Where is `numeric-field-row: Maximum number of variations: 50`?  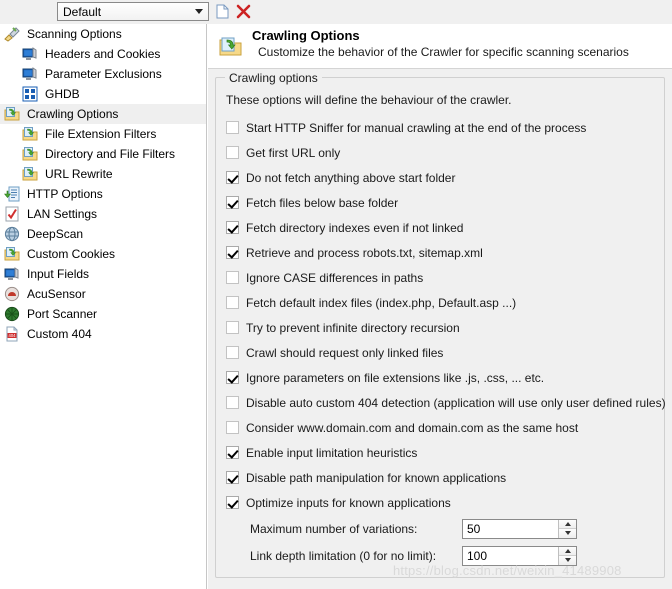 numeric-field-row: Maximum number of variations: 50 is located at coordinates (453, 528).